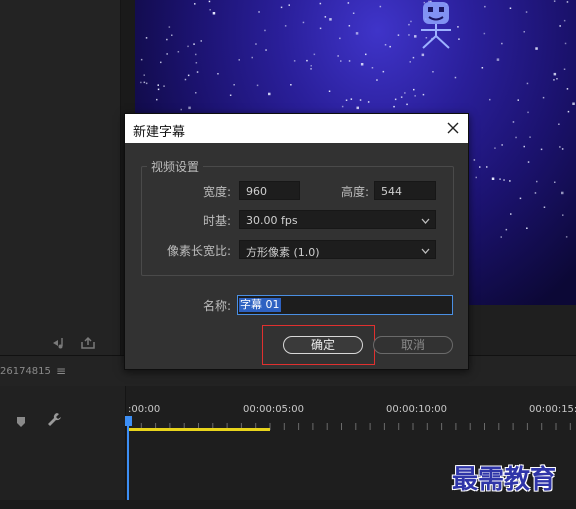 The height and width of the screenshot is (509, 576). I want to click on name-input-value: 字幕 01, so click(260, 305).